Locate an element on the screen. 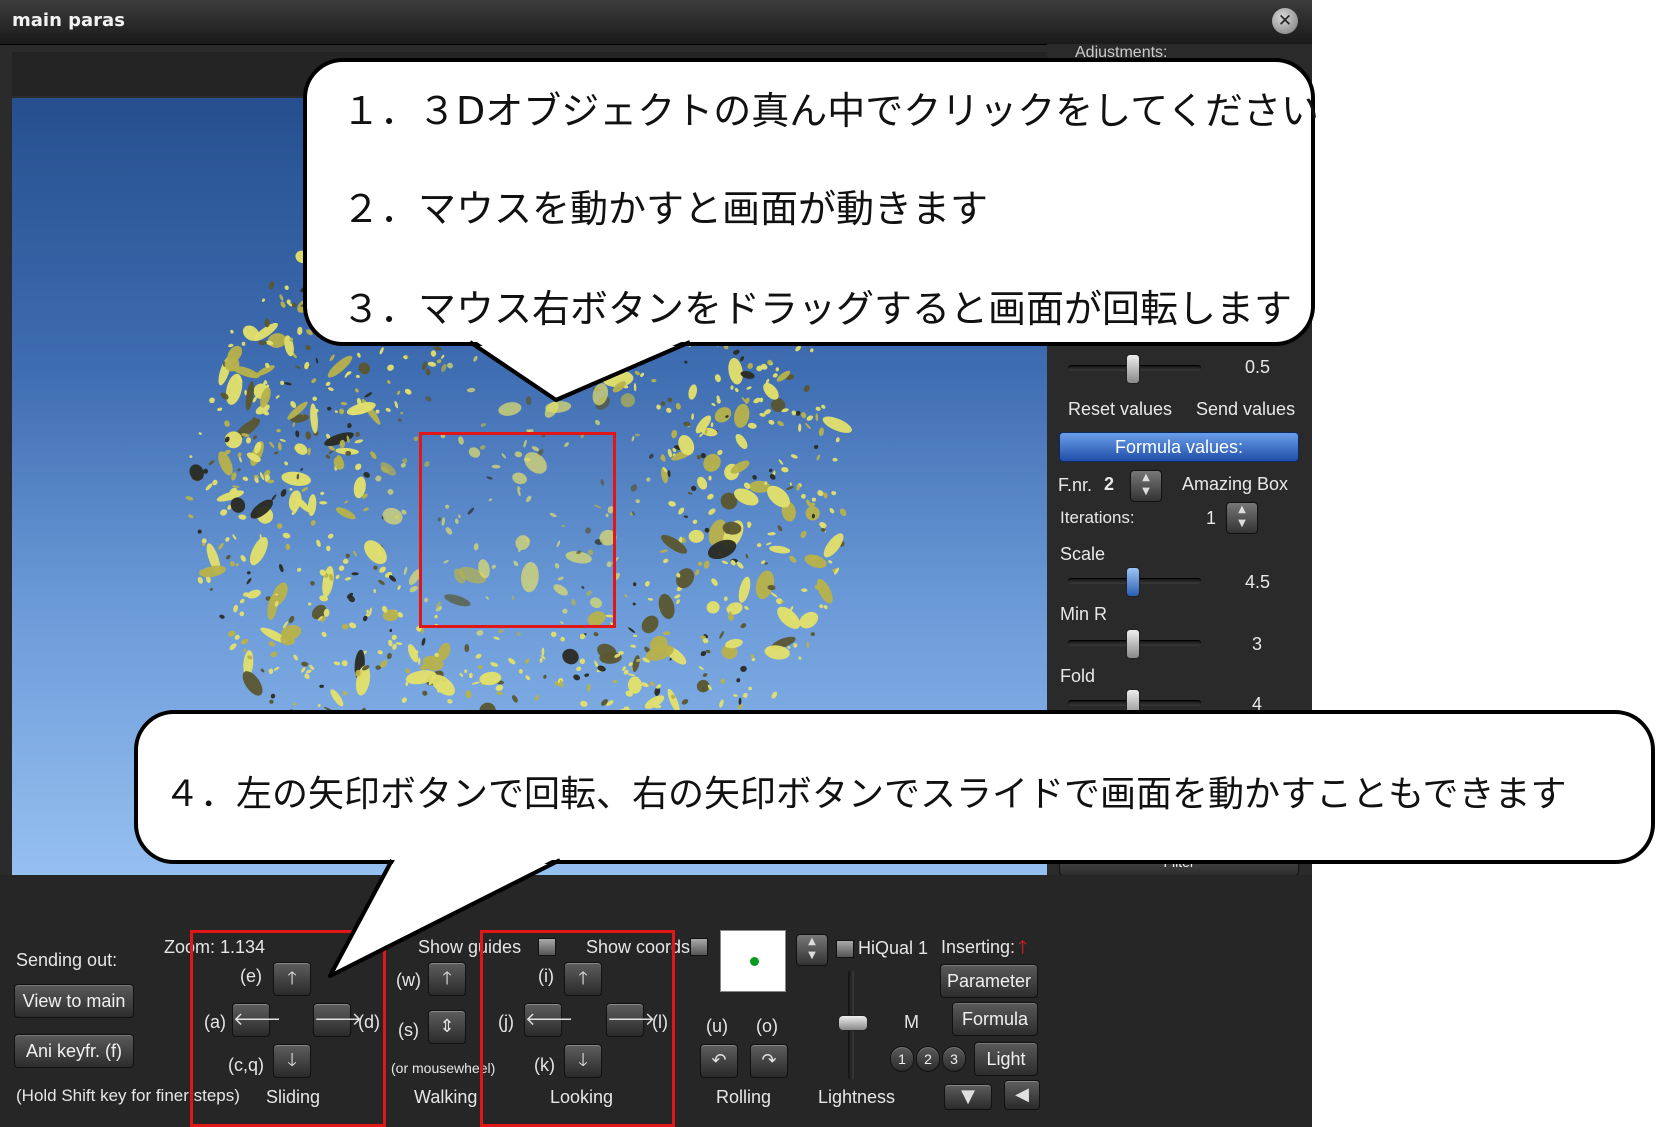 Image resolution: width=1660 pixels, height=1127 pixels. callout-tail-joins is located at coordinates (509, 659).